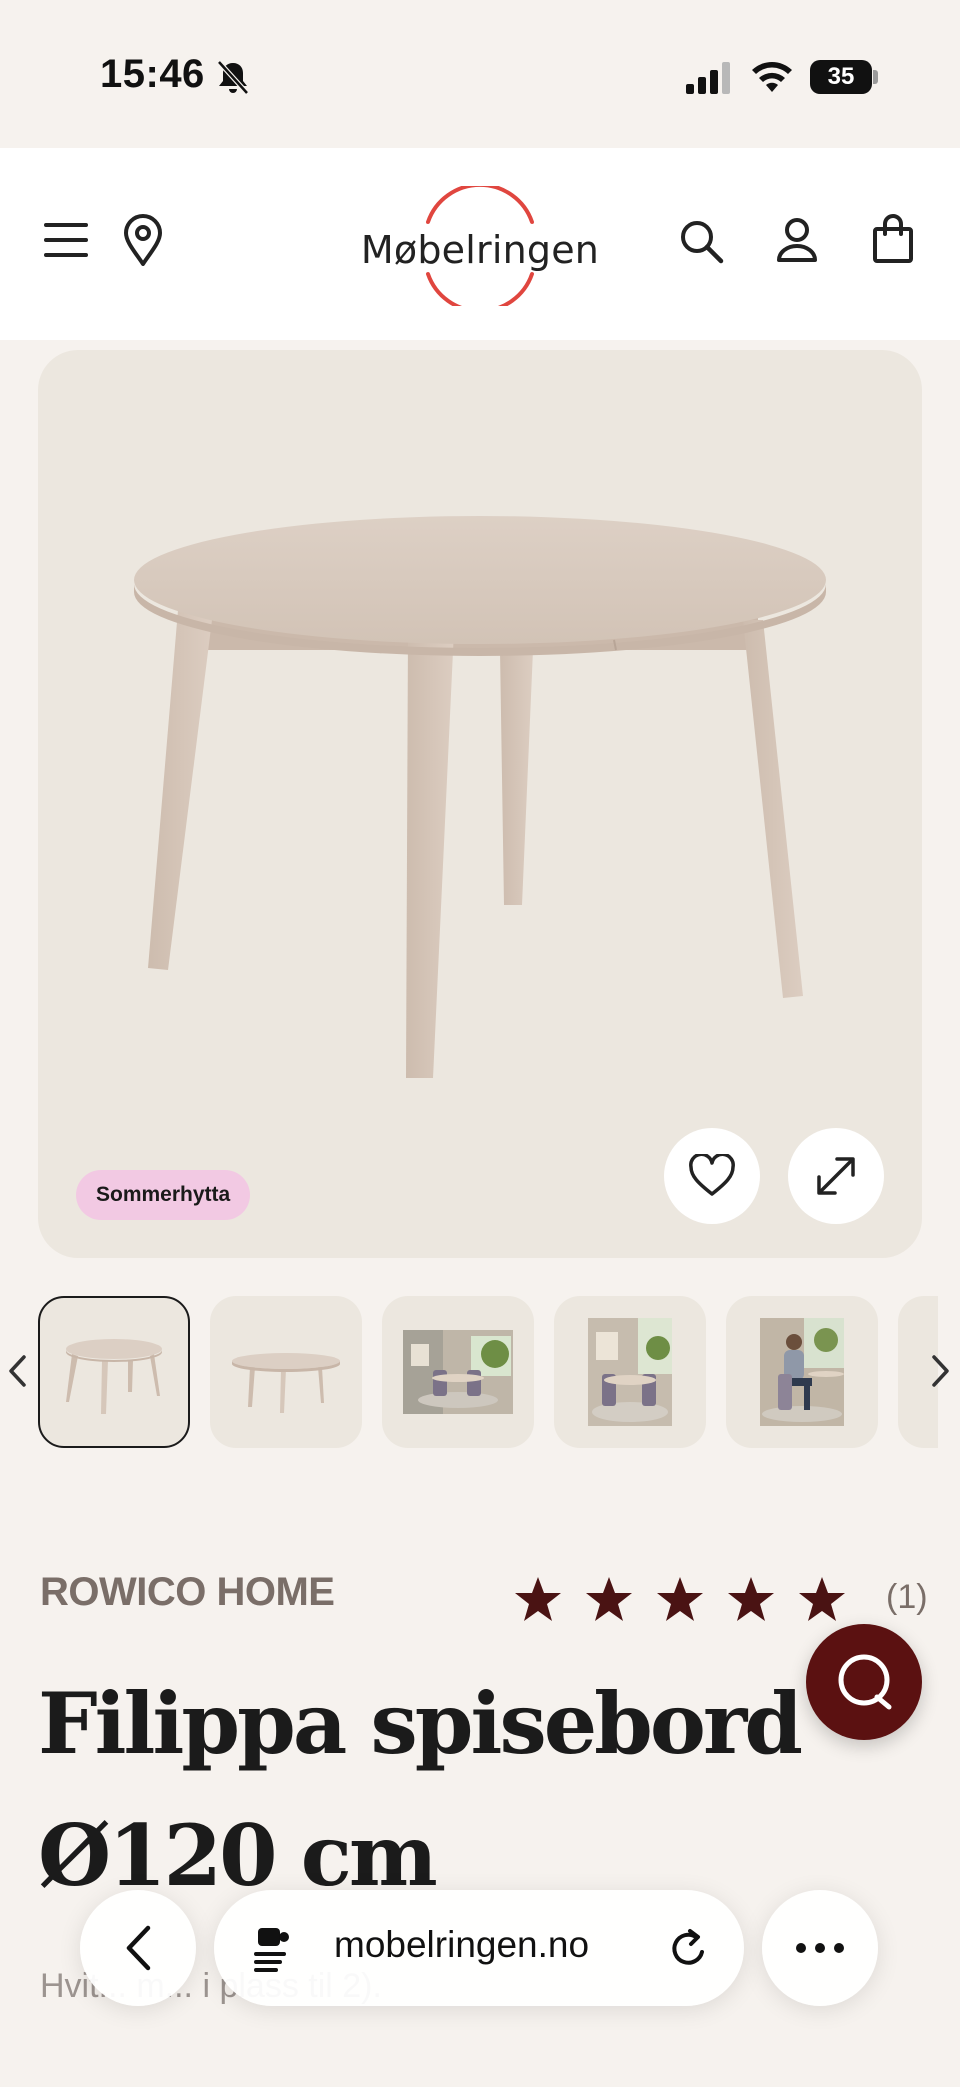 This screenshot has height=2087, width=960. What do you see at coordinates (420, 1789) in the screenshot?
I see `product-title: Filippa spisebord Ø120 cm` at bounding box center [420, 1789].